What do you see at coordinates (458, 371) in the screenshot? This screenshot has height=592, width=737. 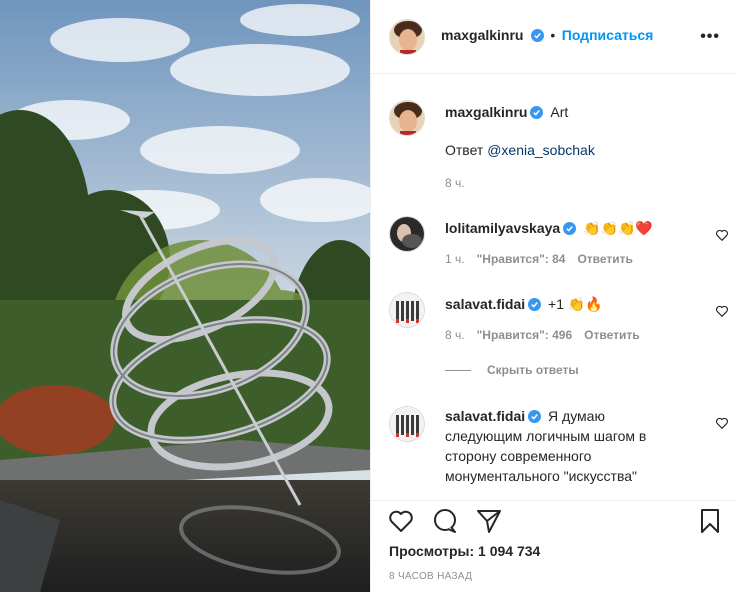 I see `replies-divider` at bounding box center [458, 371].